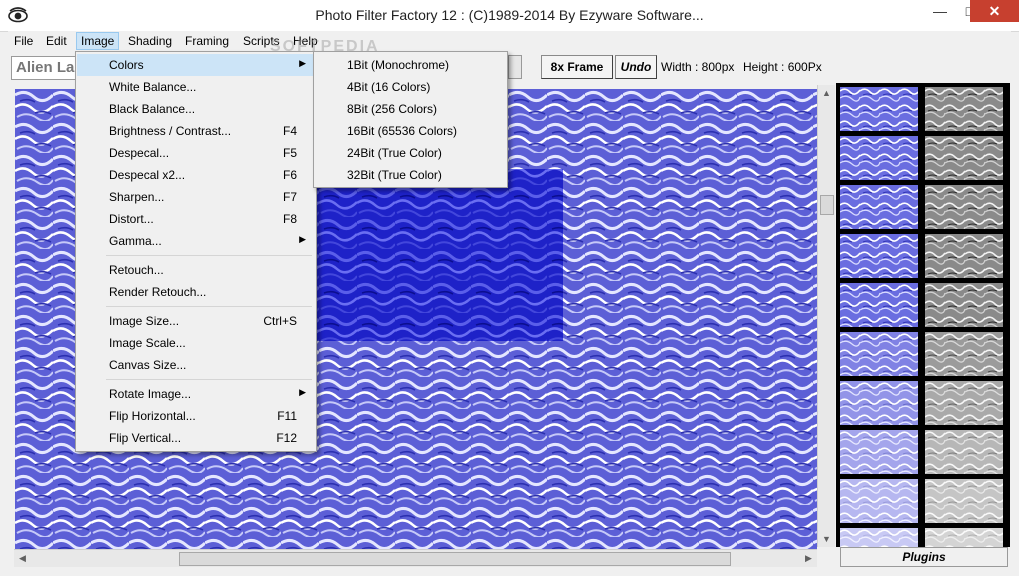 This screenshot has height=576, width=1019. What do you see at coordinates (196, 321) in the screenshot?
I see `menu-item-image-size: Image Size... Ctrl+S` at bounding box center [196, 321].